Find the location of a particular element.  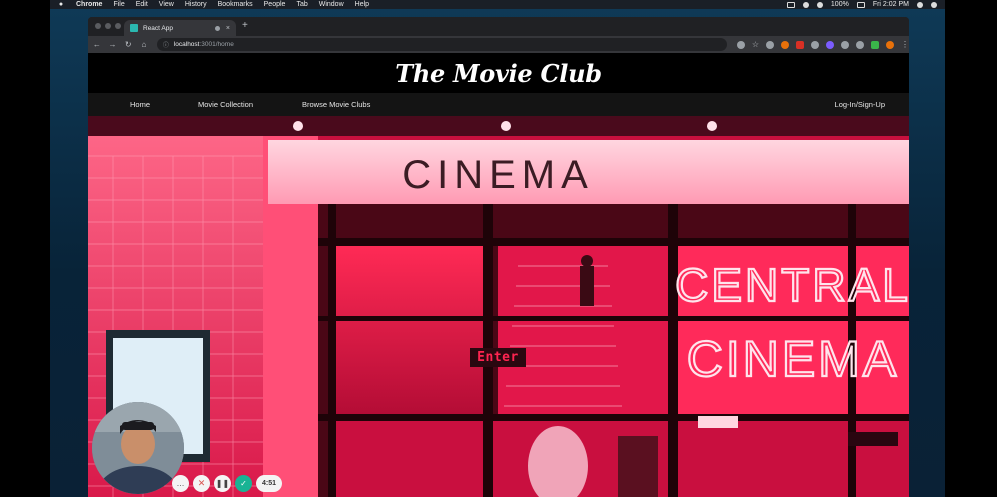

menubar-status-area: 100% Fri 2:02 PM is located at coordinates (865, 4).